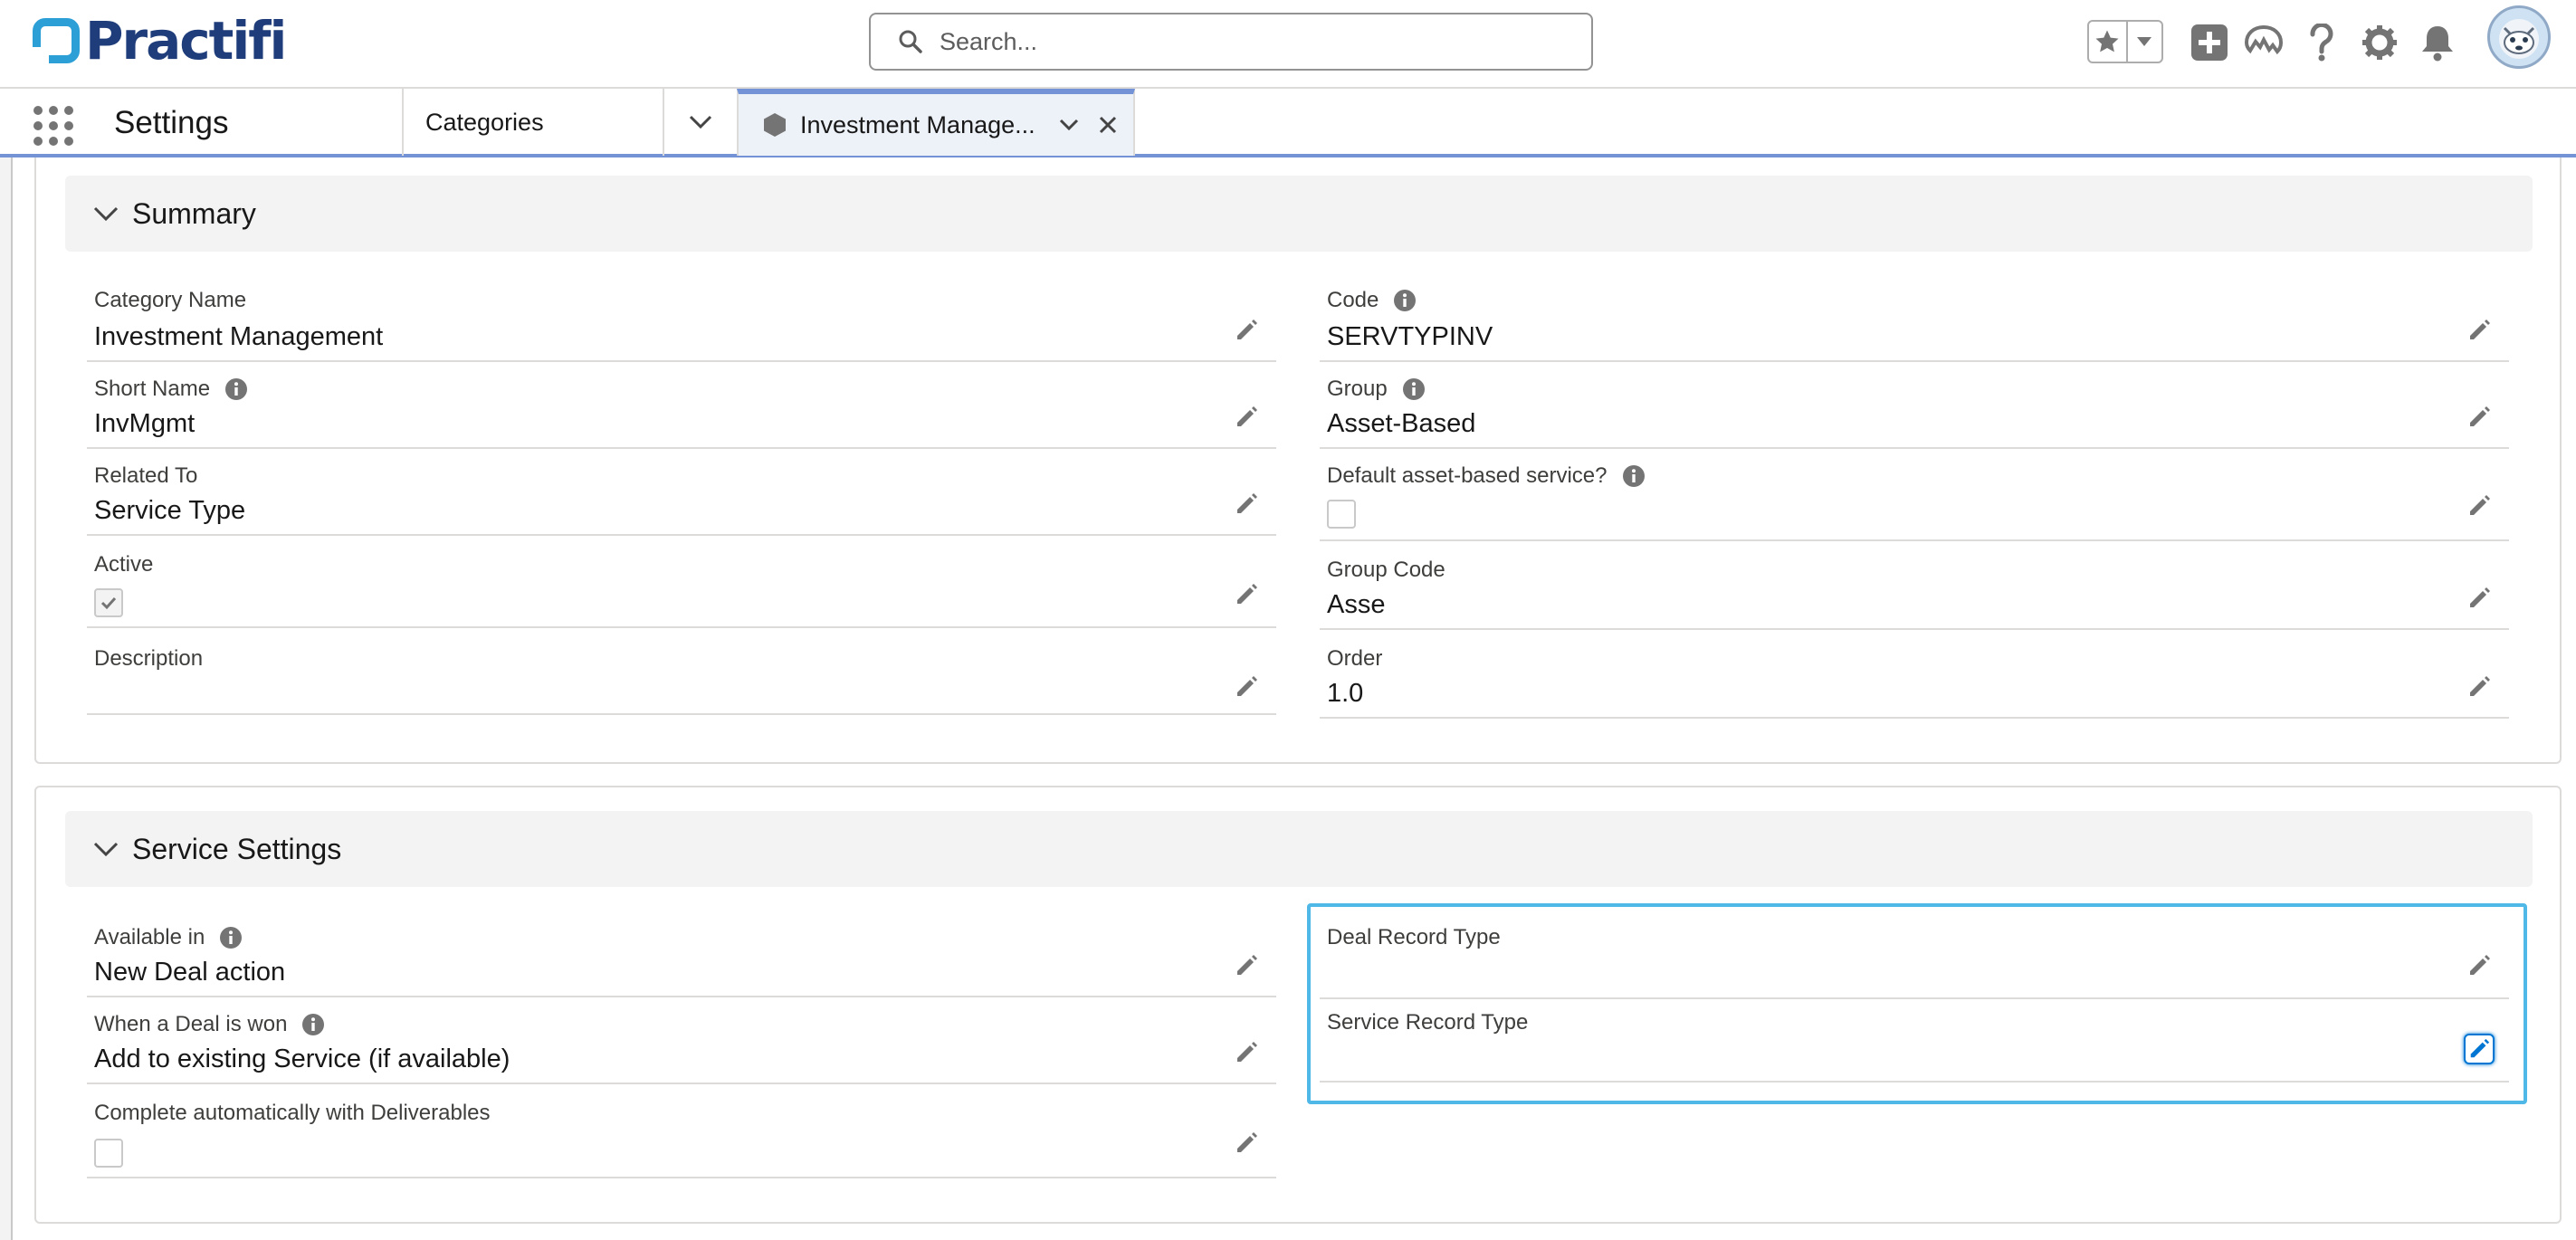 This screenshot has width=2576, height=1240. I want to click on field-label: Related To, so click(145, 476).